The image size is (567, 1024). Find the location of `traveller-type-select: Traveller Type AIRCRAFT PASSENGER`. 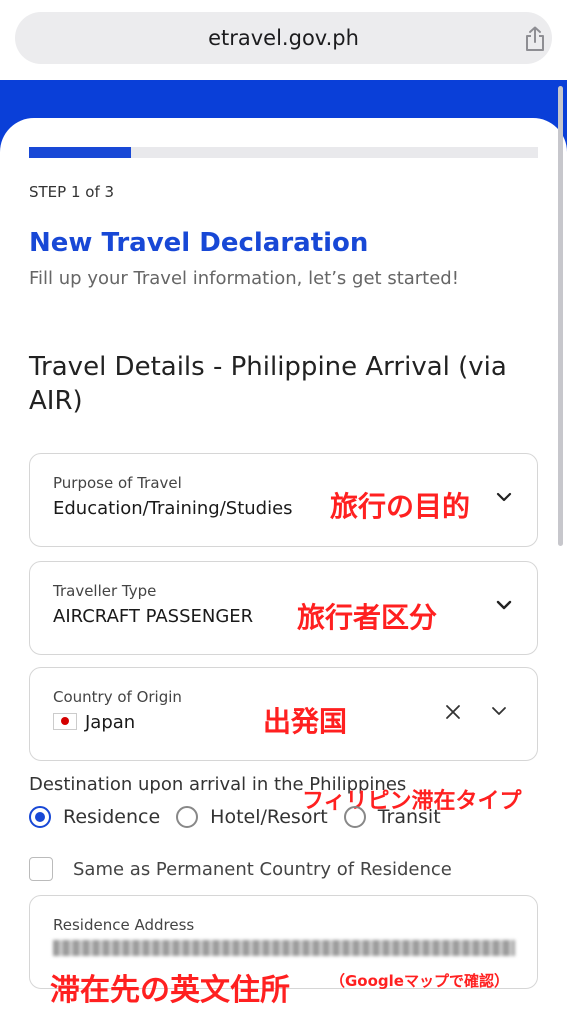

traveller-type-select: Traveller Type AIRCRAFT PASSENGER is located at coordinates (283, 608).